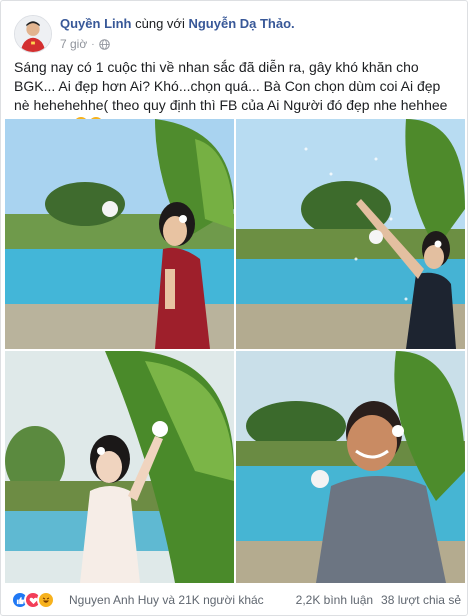 This screenshot has height=616, width=468. I want to click on author-name-link: Quyền Linh, so click(96, 23).